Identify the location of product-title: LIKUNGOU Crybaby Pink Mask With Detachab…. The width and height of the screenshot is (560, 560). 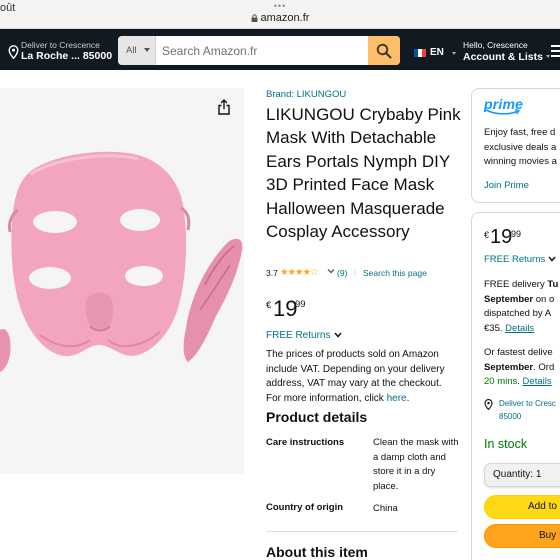
(363, 173).